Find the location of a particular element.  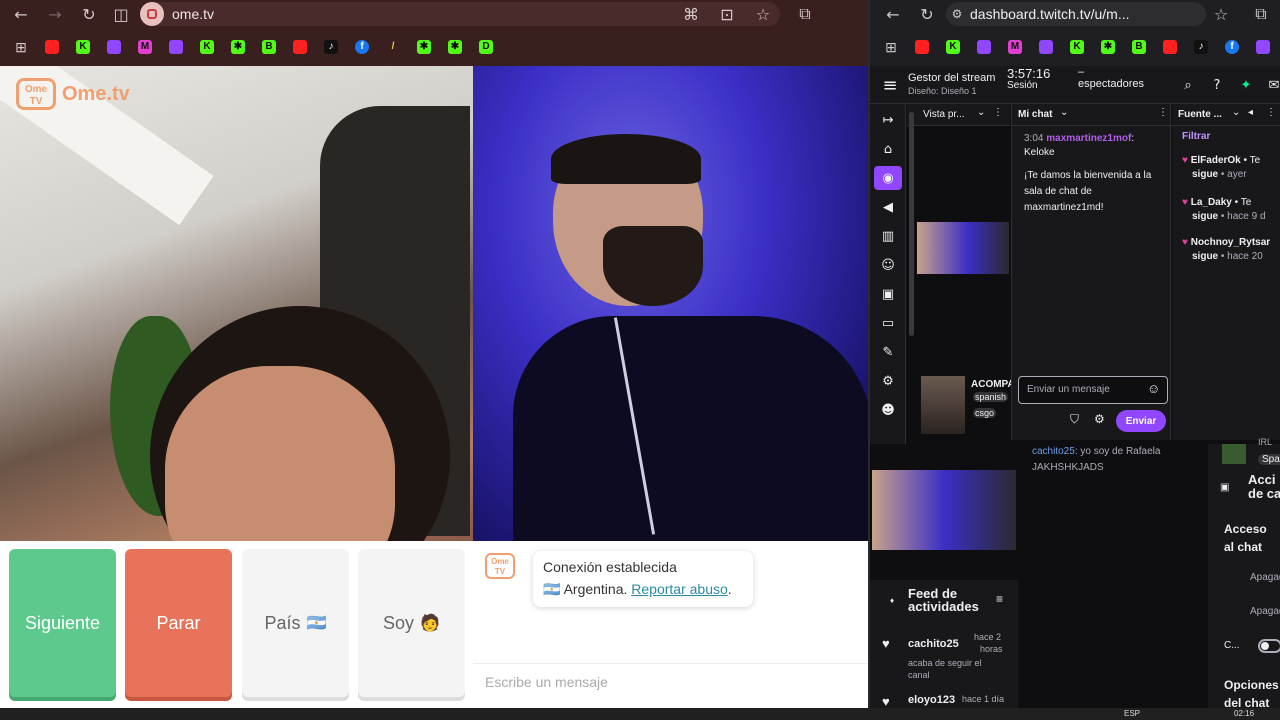

chat-input: Enviar un mensaje ☺ is located at coordinates (1093, 390).